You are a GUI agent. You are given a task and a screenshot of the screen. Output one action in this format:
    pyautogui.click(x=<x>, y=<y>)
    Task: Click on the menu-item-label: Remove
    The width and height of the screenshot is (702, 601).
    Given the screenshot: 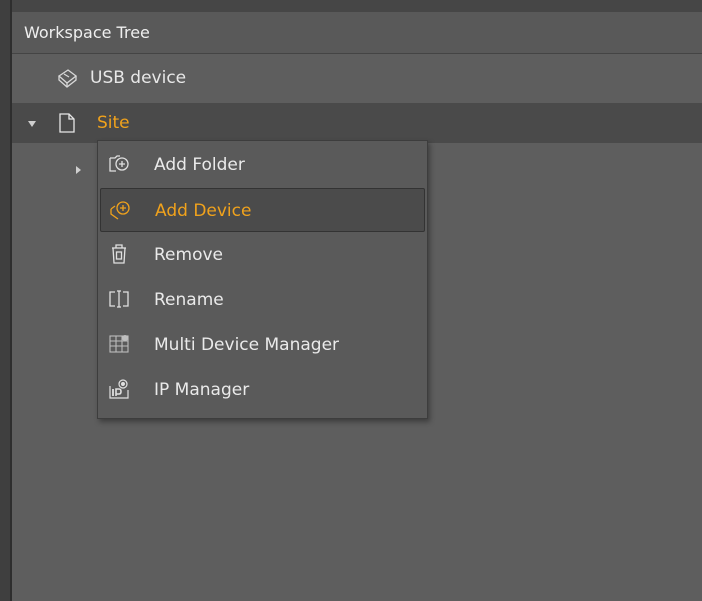 What is the action you would take?
    pyautogui.click(x=188, y=255)
    